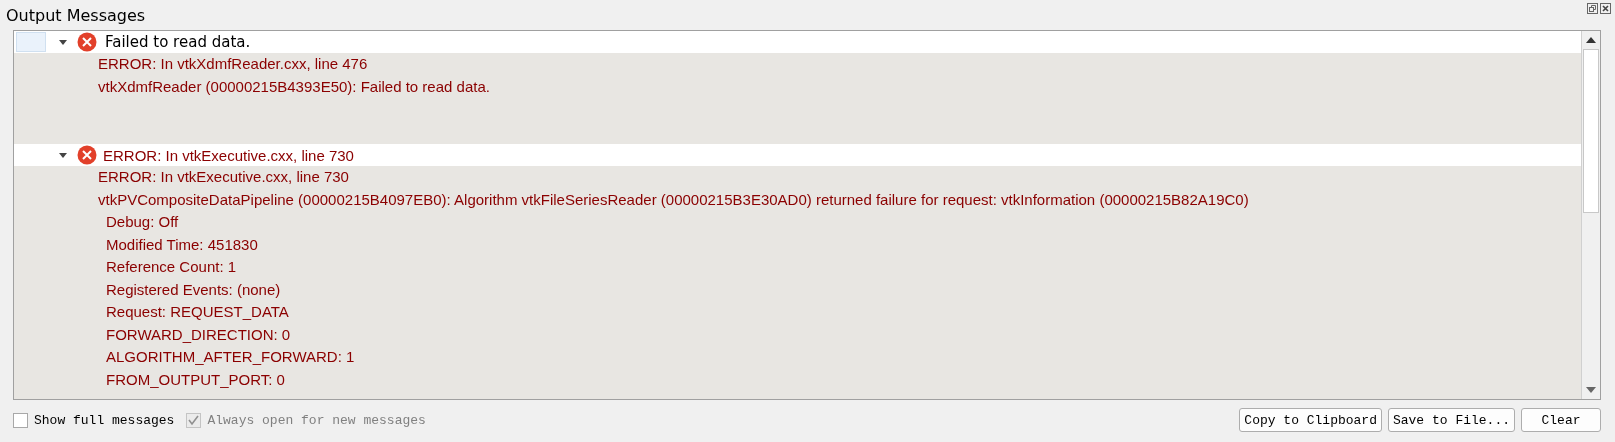 The height and width of the screenshot is (442, 1615). What do you see at coordinates (20, 420) in the screenshot?
I see `checkbox` at bounding box center [20, 420].